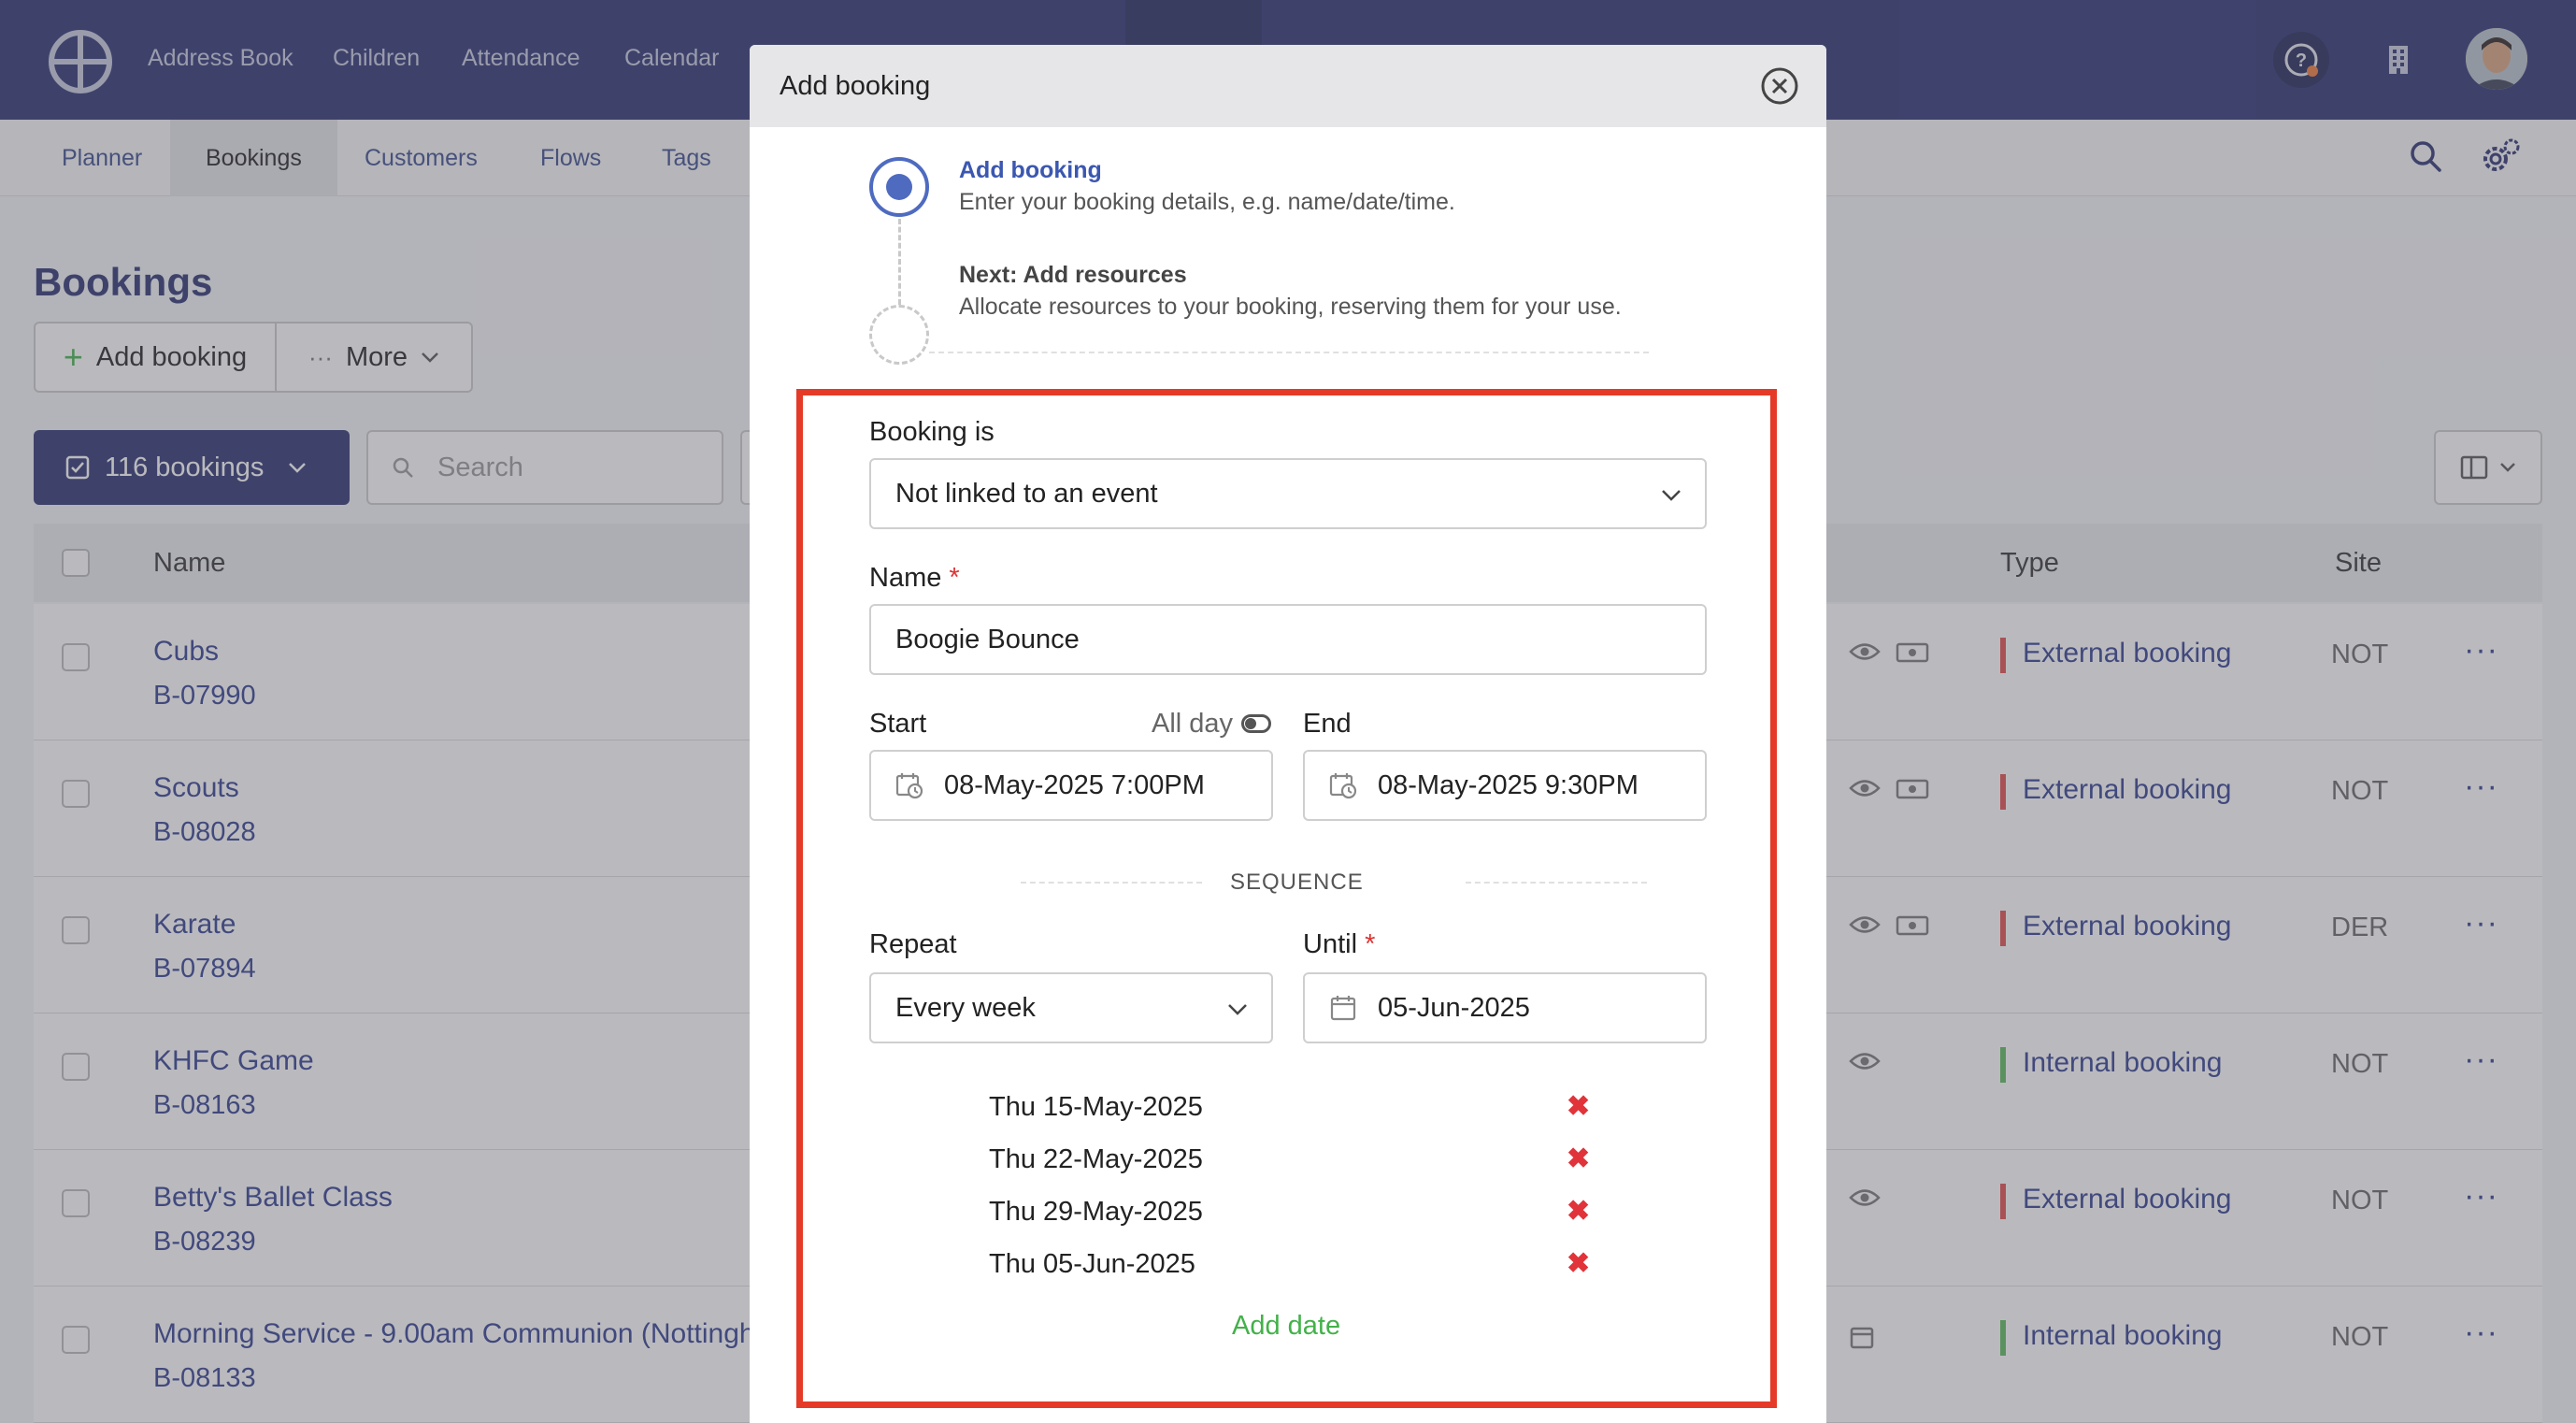 Image resolution: width=2576 pixels, height=1423 pixels. Describe the element at coordinates (1779, 86) in the screenshot. I see `close-icon` at that location.